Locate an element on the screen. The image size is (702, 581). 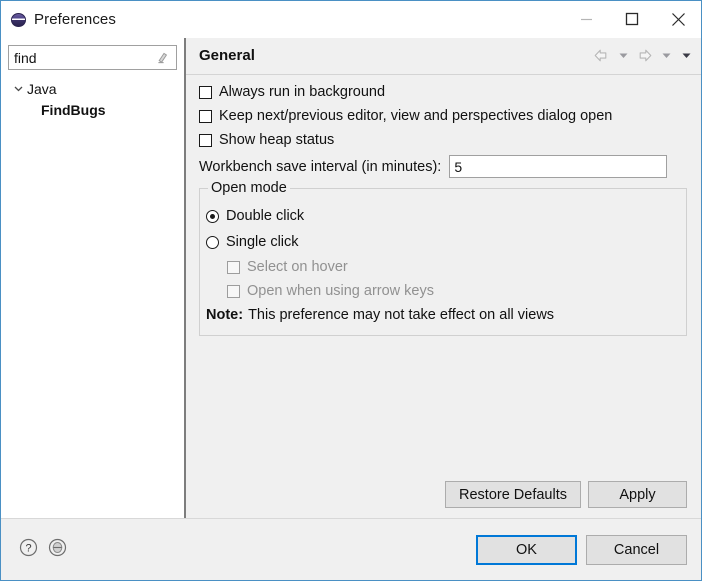
tree-item-label: Java is located at coordinates (42, 88).